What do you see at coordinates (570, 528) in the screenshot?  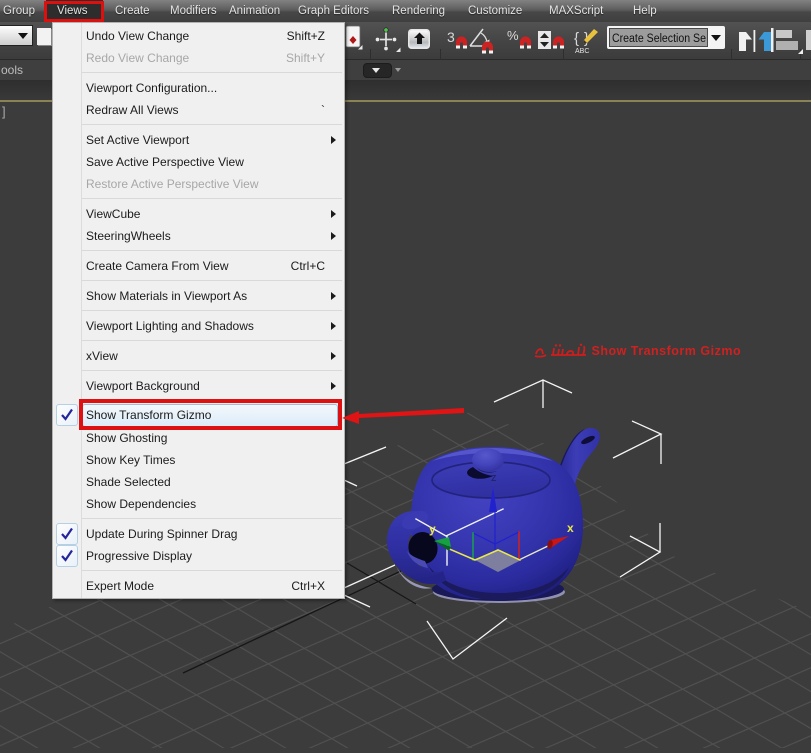 I see `svg-text: x` at bounding box center [570, 528].